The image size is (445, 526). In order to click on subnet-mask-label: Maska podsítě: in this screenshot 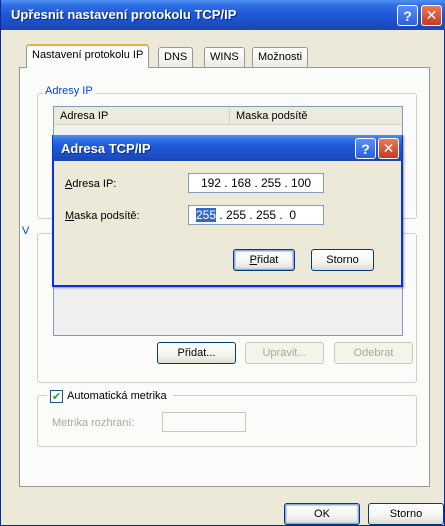, I will do `click(102, 216)`.